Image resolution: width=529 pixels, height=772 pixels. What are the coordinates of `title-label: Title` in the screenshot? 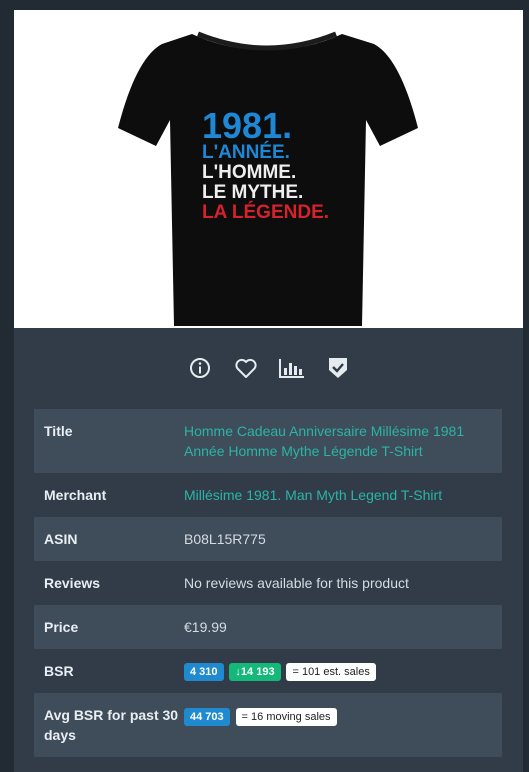 It's located at (58, 431).